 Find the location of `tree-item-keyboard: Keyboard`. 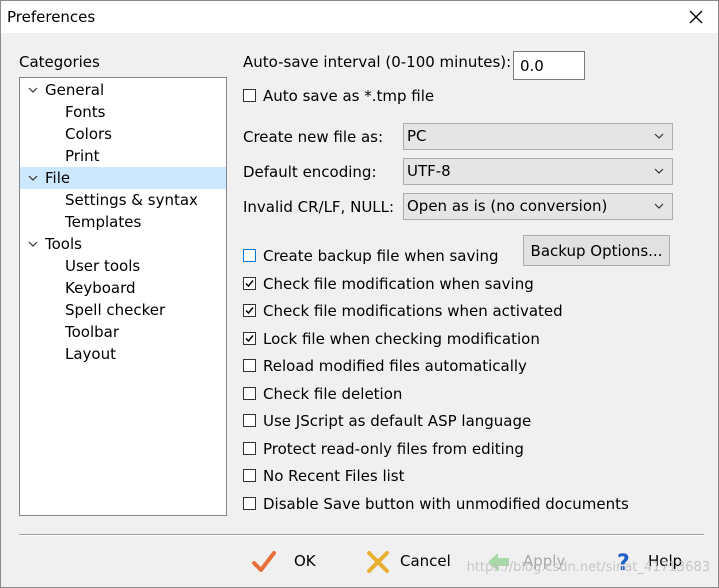

tree-item-keyboard: Keyboard is located at coordinates (123, 288).